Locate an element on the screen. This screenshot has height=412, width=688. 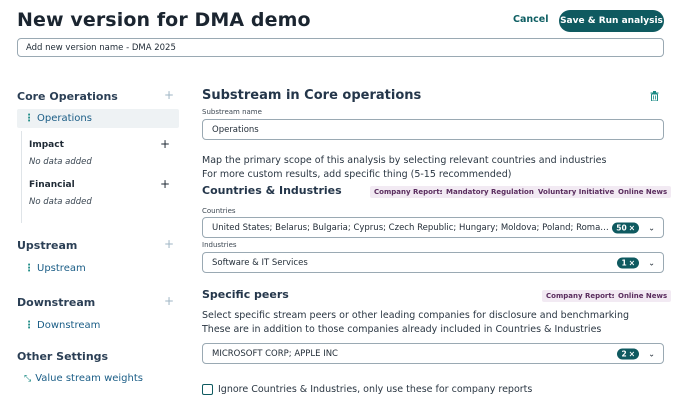
tag-mandatory-regulations: Mandatory Regulations is located at coordinates (492, 192).